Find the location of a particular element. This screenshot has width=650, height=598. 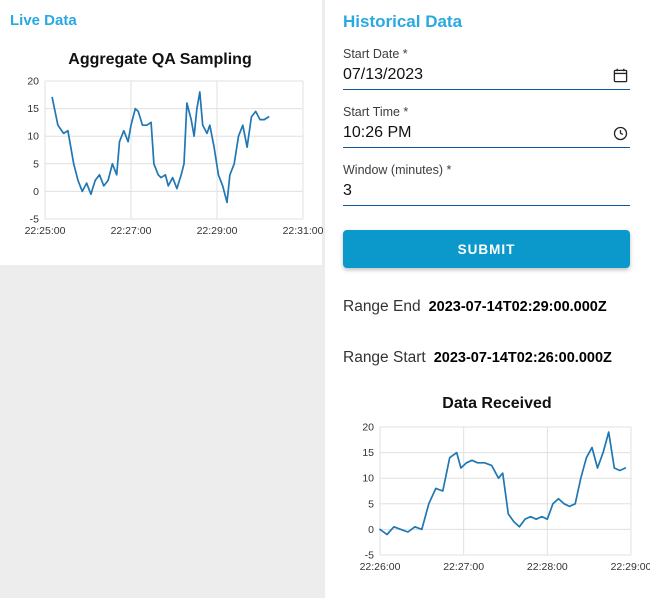

live-chart-title: Aggregate QA Sampling is located at coordinates (160, 59).